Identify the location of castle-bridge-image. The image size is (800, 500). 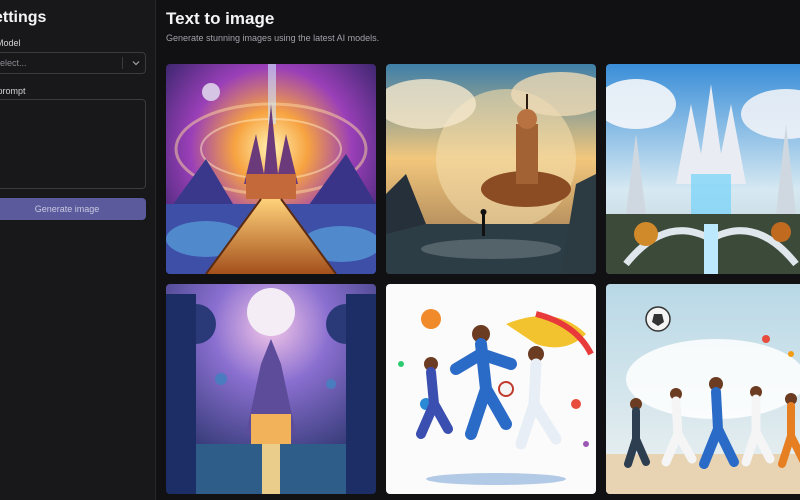
(271, 169).